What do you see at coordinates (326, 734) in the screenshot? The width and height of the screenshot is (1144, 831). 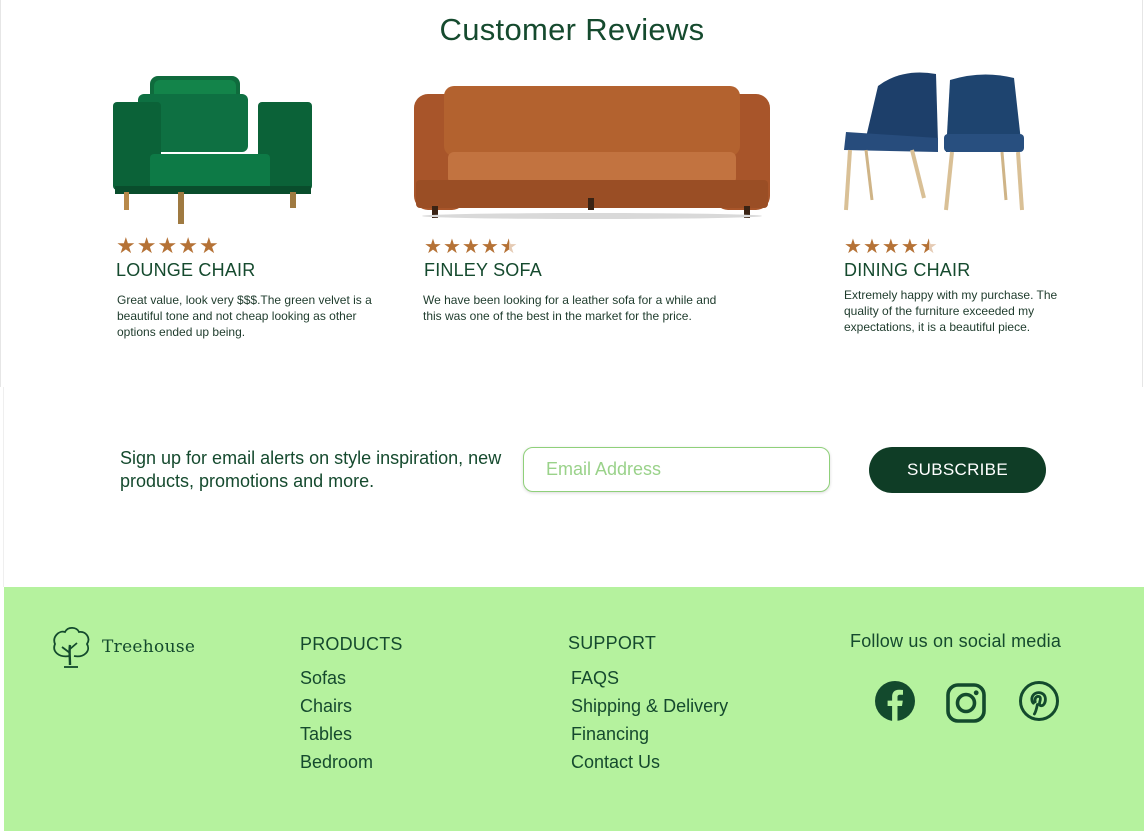 I see `footer-link-tables: Tables` at bounding box center [326, 734].